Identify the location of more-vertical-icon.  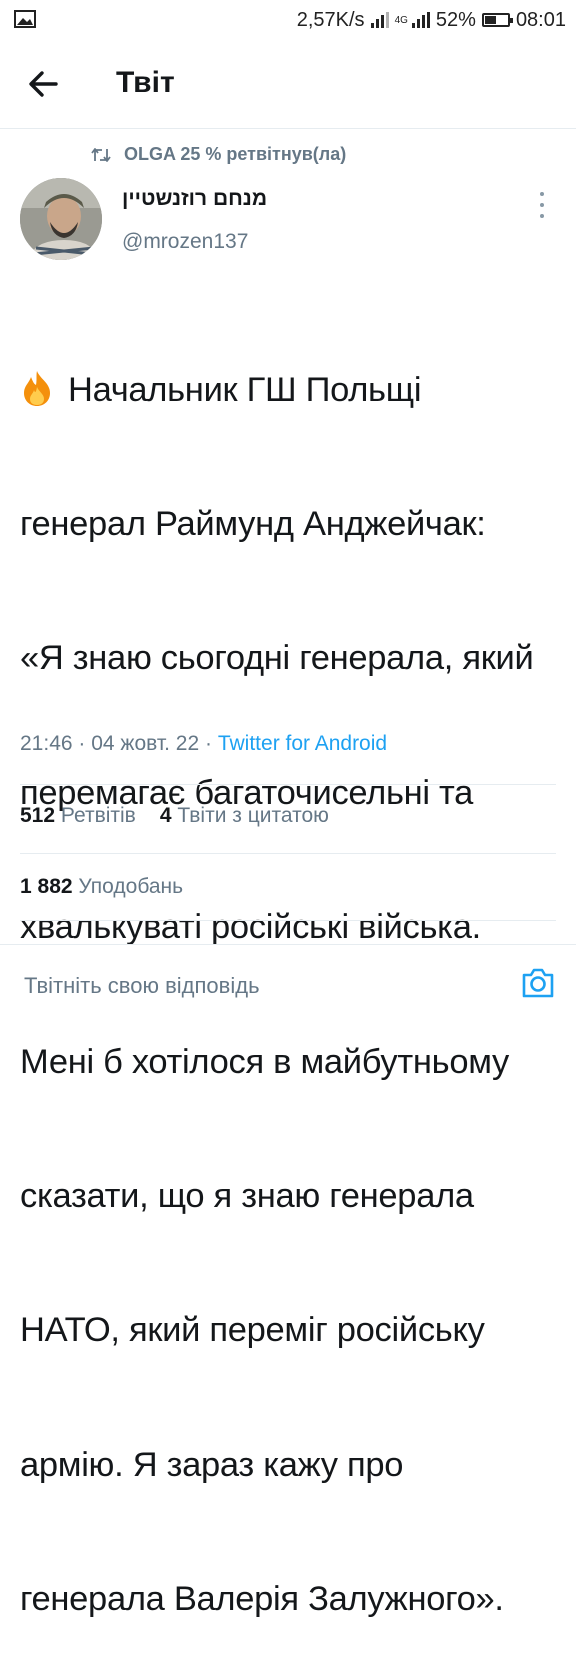
(542, 205).